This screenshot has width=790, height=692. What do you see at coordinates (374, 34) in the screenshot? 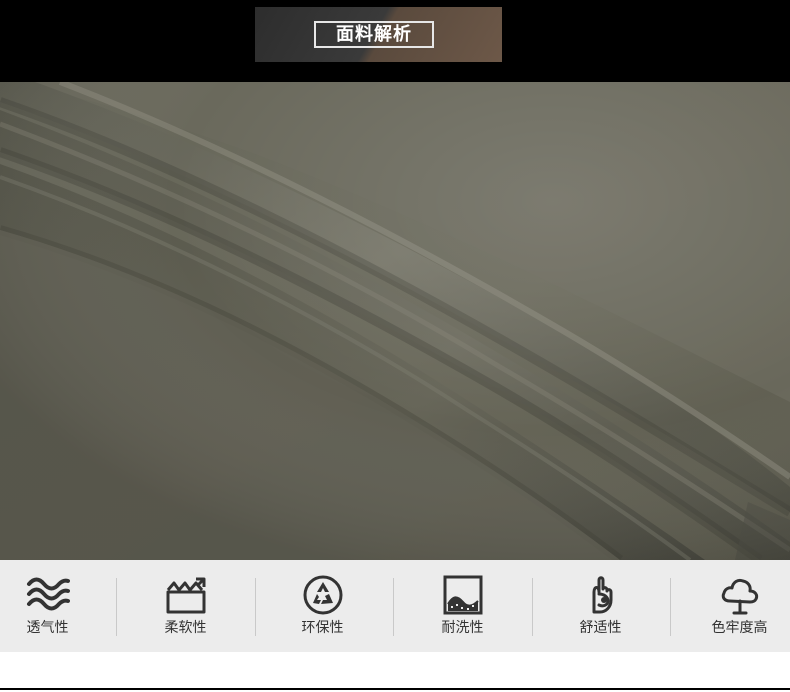
I see `section-title: 面料解析` at bounding box center [374, 34].